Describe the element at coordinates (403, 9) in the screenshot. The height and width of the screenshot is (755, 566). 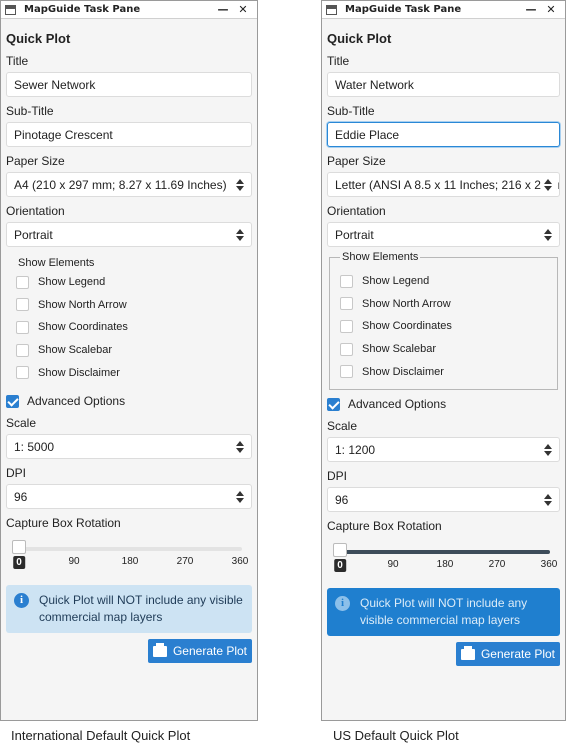
I see `window-title: MapGuide Task Pane` at that location.